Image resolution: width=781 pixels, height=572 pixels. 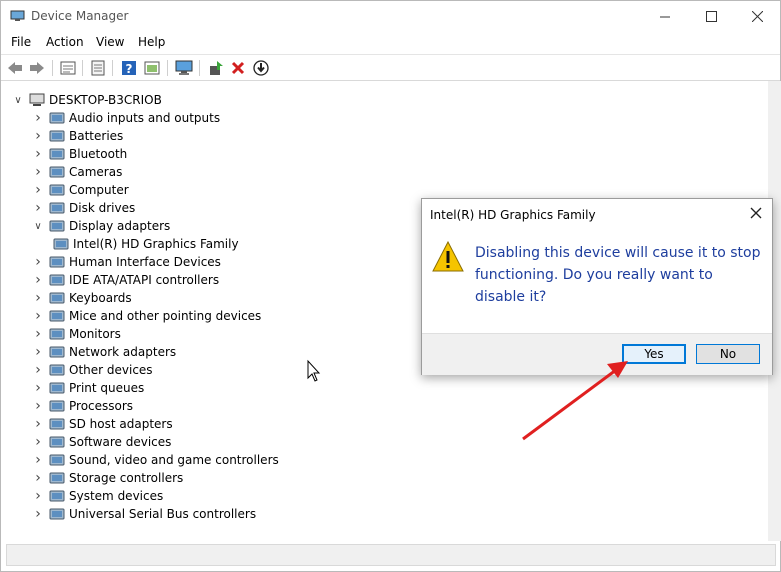 What do you see at coordinates (314, 370) in the screenshot?
I see `mouse-cursor-icon` at bounding box center [314, 370].